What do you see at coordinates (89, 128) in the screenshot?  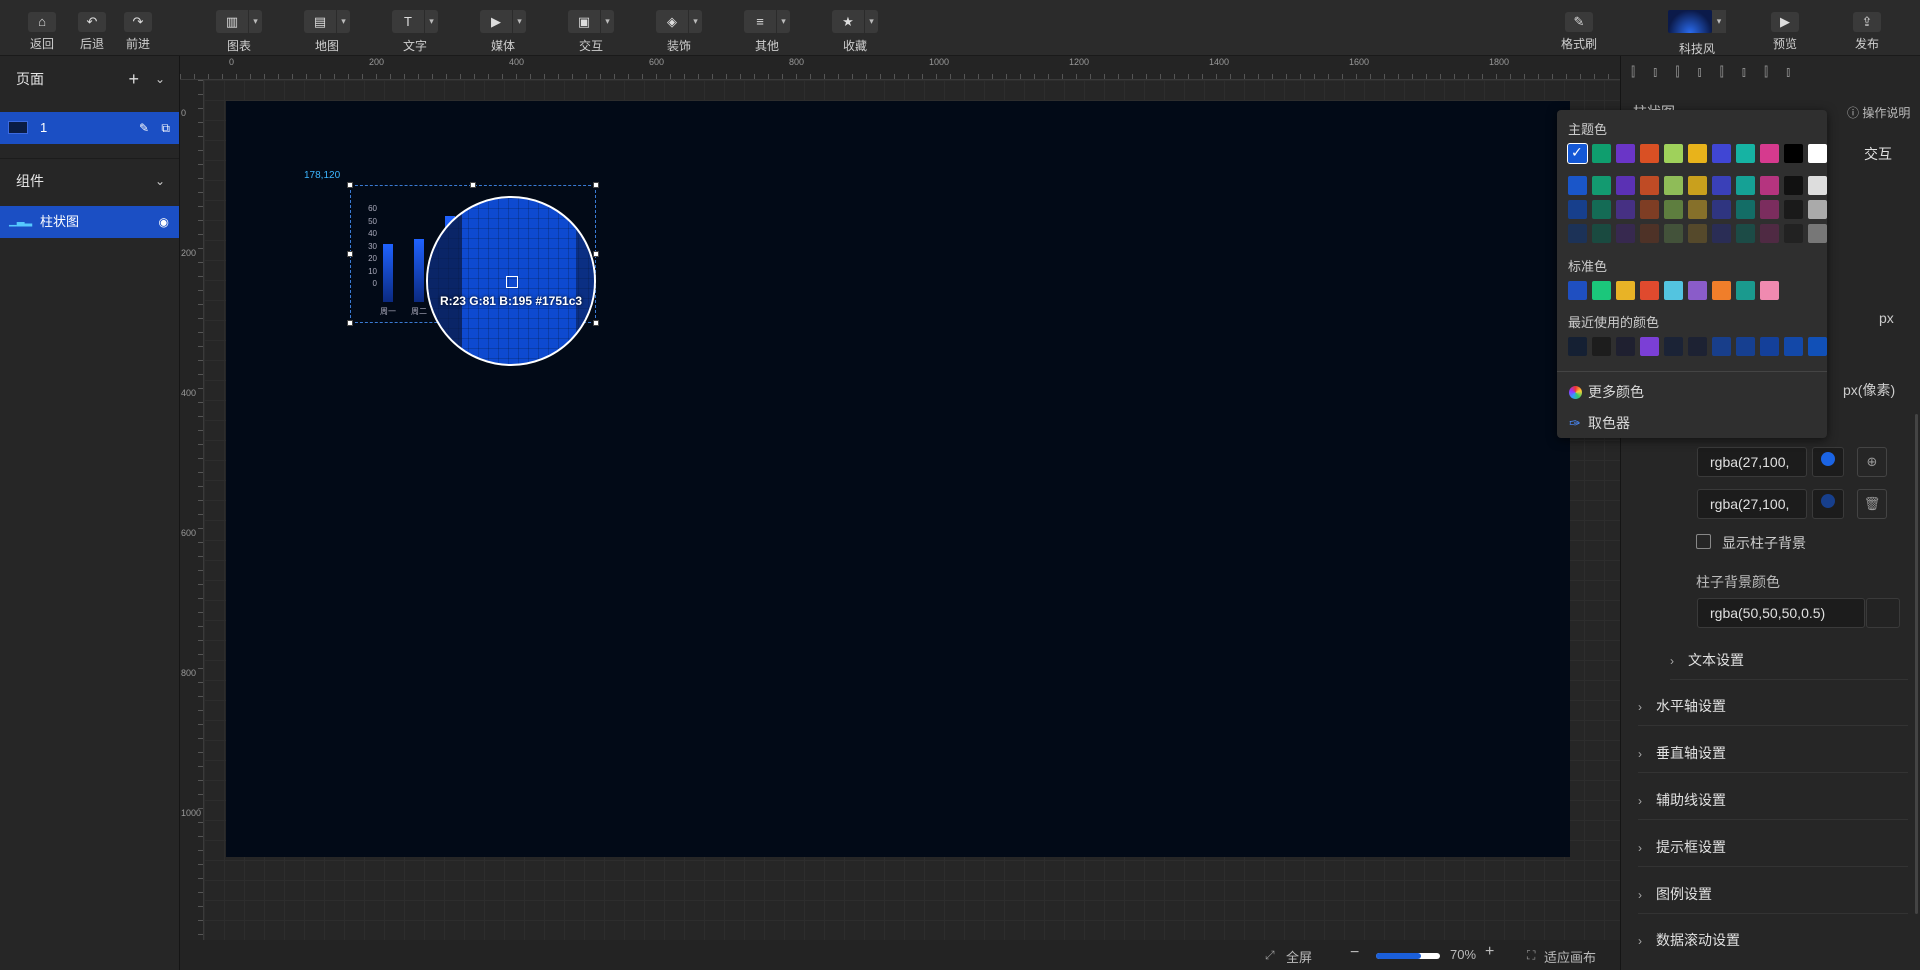 I see `page-item: 1 ✎ ⧉` at bounding box center [89, 128].